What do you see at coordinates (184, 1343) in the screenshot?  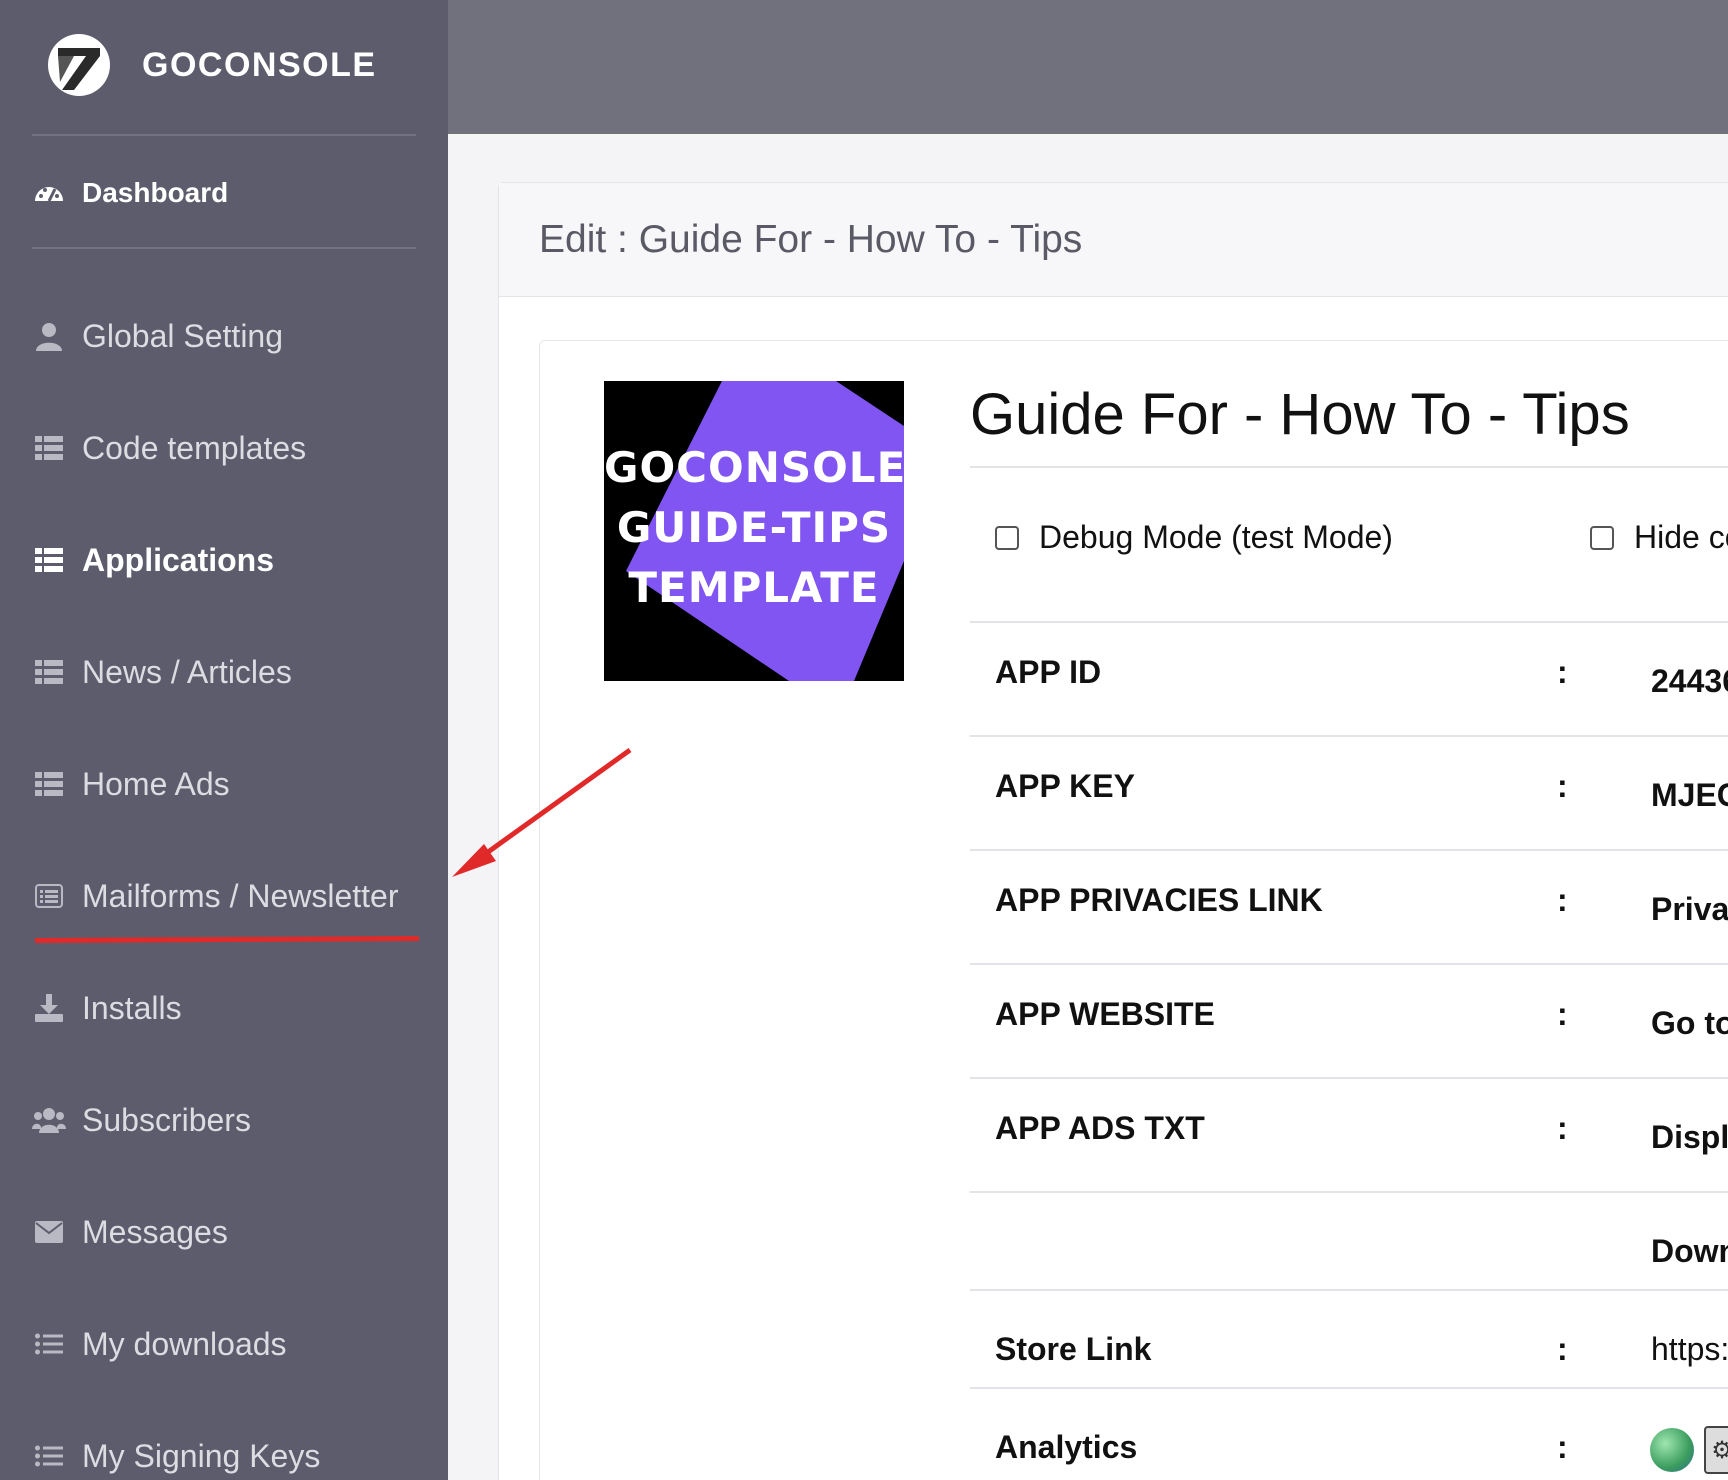 I see `sidebar-item-label: My downloads` at bounding box center [184, 1343].